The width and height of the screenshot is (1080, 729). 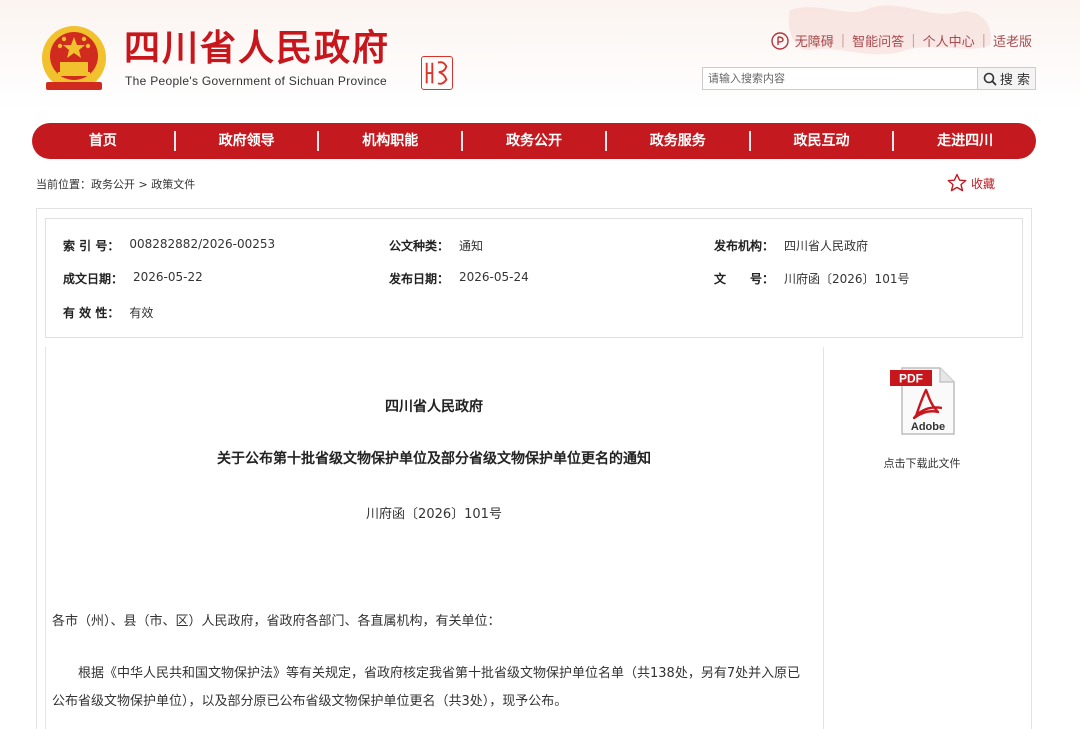 I want to click on meta-index-value: 008282882/2026-00253, so click(x=202, y=244).